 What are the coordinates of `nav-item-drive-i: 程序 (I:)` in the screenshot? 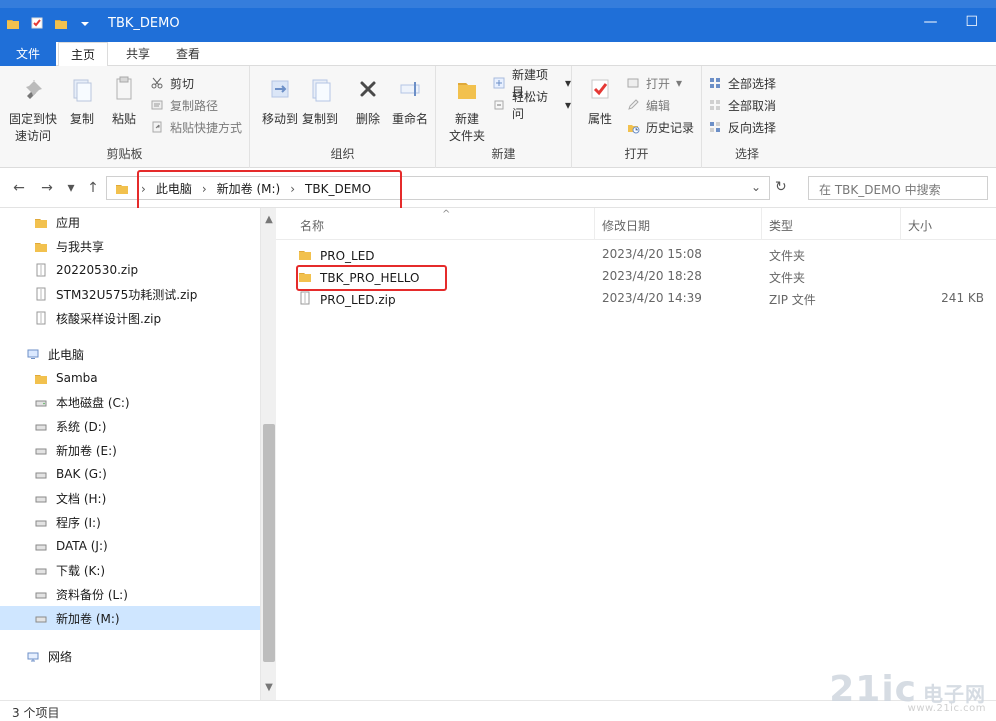 It's located at (130, 522).